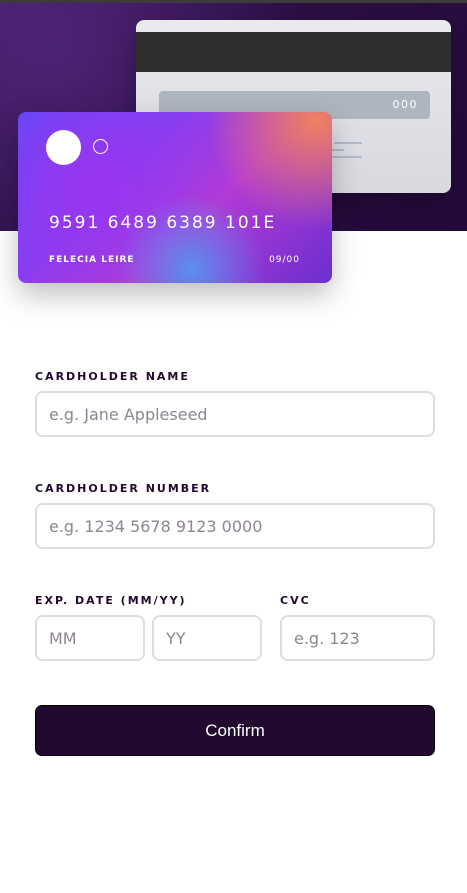  What do you see at coordinates (112, 376) in the screenshot?
I see `cardholder-name-label: CARDHOLDER NAME` at bounding box center [112, 376].